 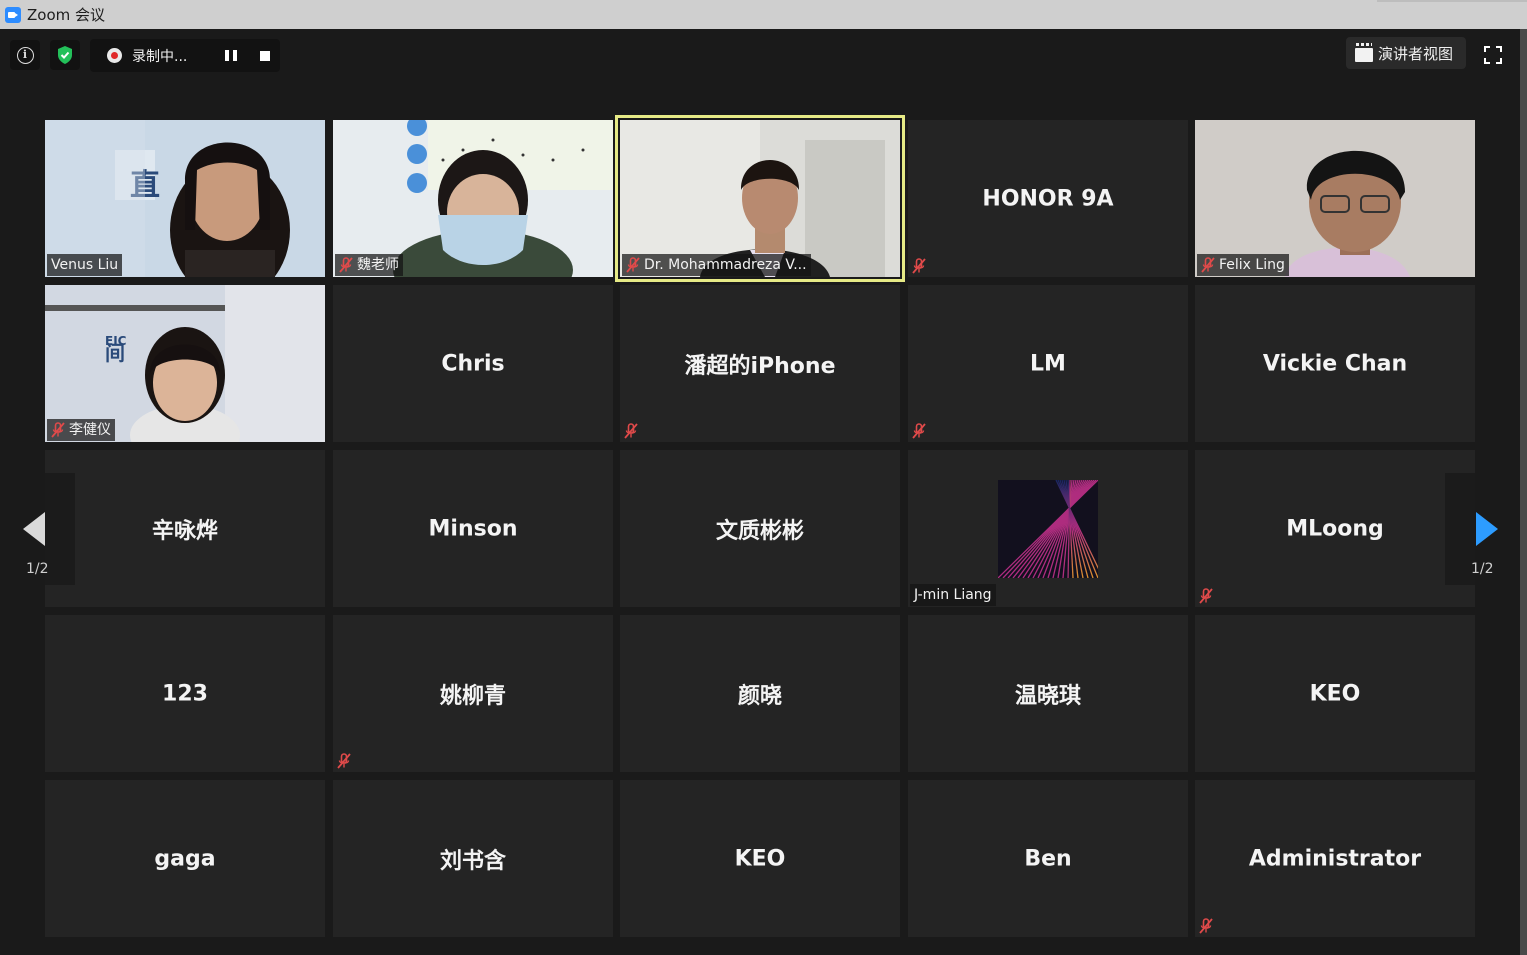 What do you see at coordinates (759, 531) in the screenshot?
I see `participant-name: 文质彬彬` at bounding box center [759, 531].